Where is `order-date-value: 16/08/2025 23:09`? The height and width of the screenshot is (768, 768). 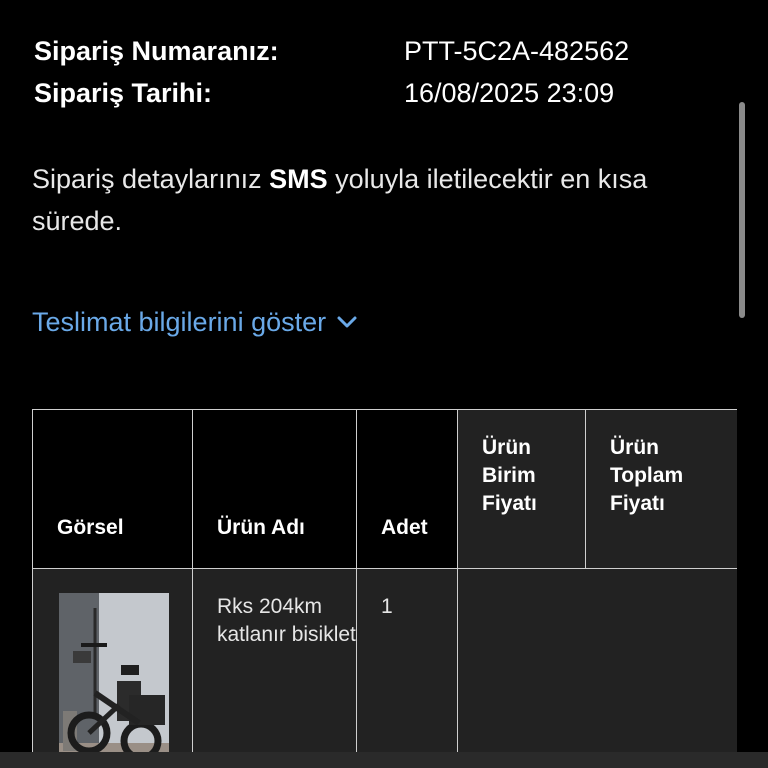
order-date-value: 16/08/2025 23:09 is located at coordinates (509, 93).